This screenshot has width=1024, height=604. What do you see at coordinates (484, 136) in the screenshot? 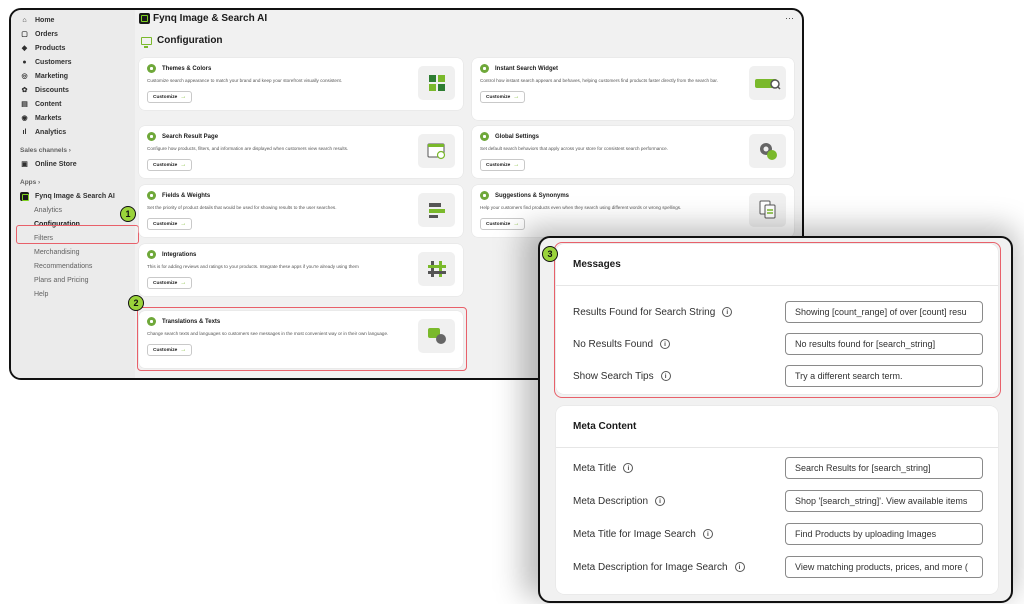
I see `settings-icon` at bounding box center [484, 136].